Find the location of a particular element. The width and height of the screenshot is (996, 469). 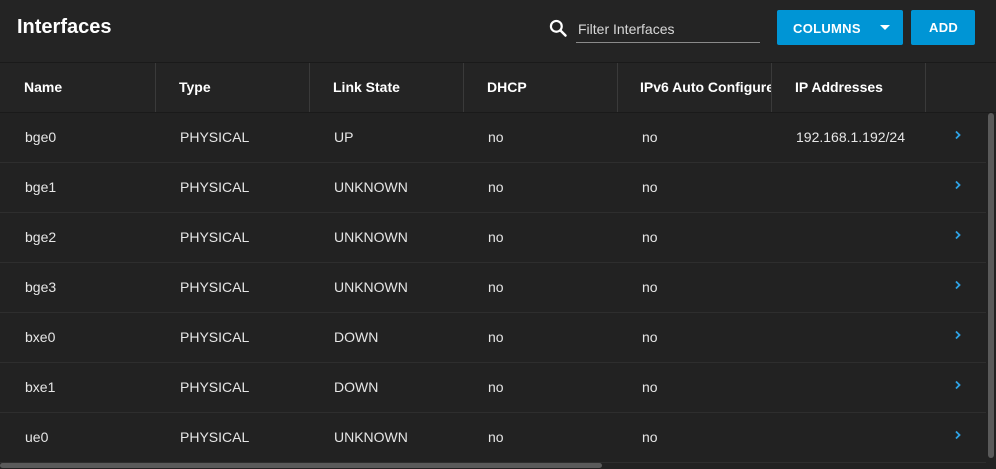

table-row: bge3 PHYSICAL UNKNOWN no no is located at coordinates (493, 288).